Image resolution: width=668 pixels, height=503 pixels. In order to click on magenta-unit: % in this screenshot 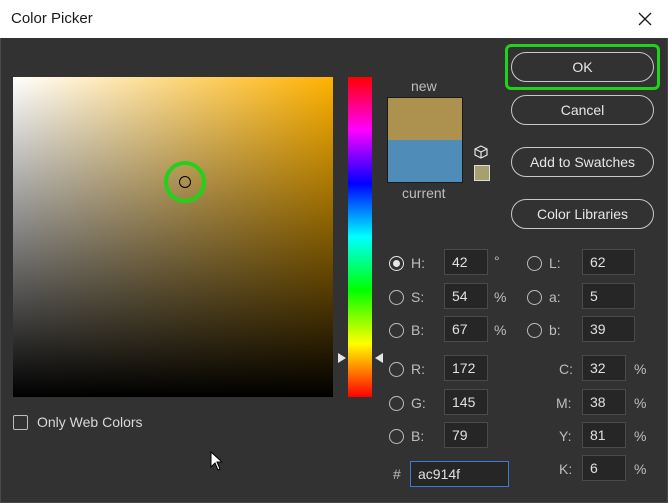, I will do `click(640, 403)`.